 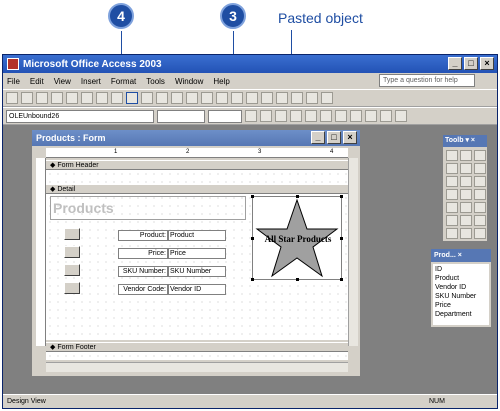 I want to click on vertical-ruler, so click(x=41, y=252).